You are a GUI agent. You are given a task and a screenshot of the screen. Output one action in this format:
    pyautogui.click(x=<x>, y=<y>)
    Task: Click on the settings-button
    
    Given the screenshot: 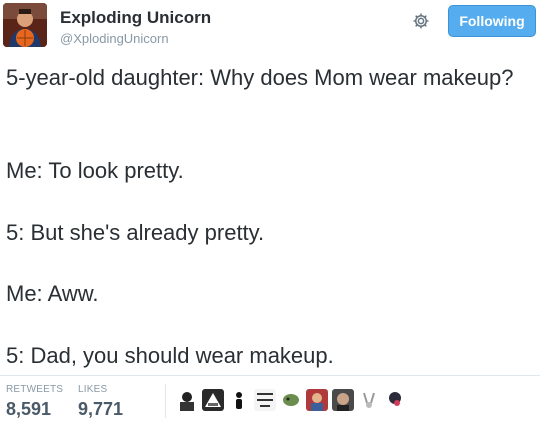 What is the action you would take?
    pyautogui.click(x=421, y=21)
    